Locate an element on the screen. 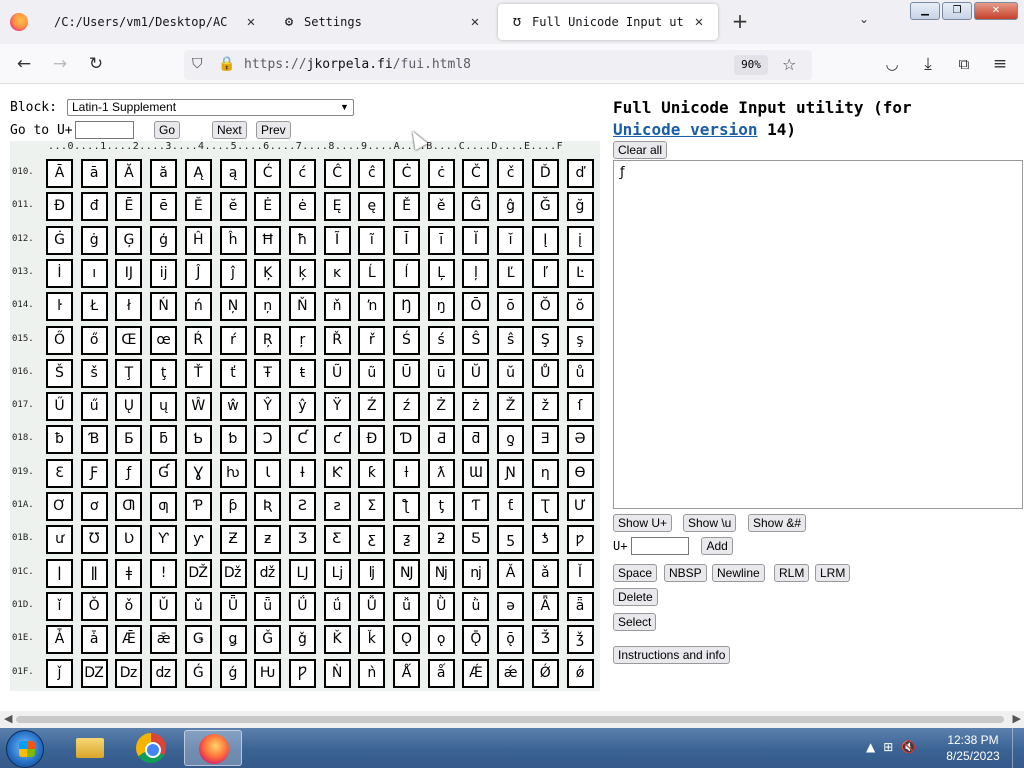  character-cell: Ō is located at coordinates (476, 307).